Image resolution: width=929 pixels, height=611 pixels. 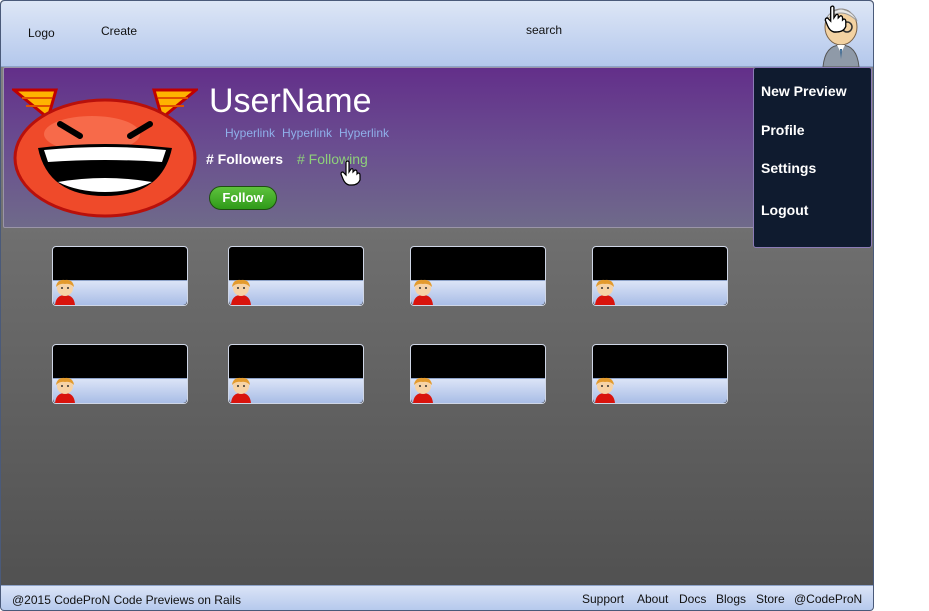 What do you see at coordinates (652, 599) in the screenshot?
I see `footer-link-about: About` at bounding box center [652, 599].